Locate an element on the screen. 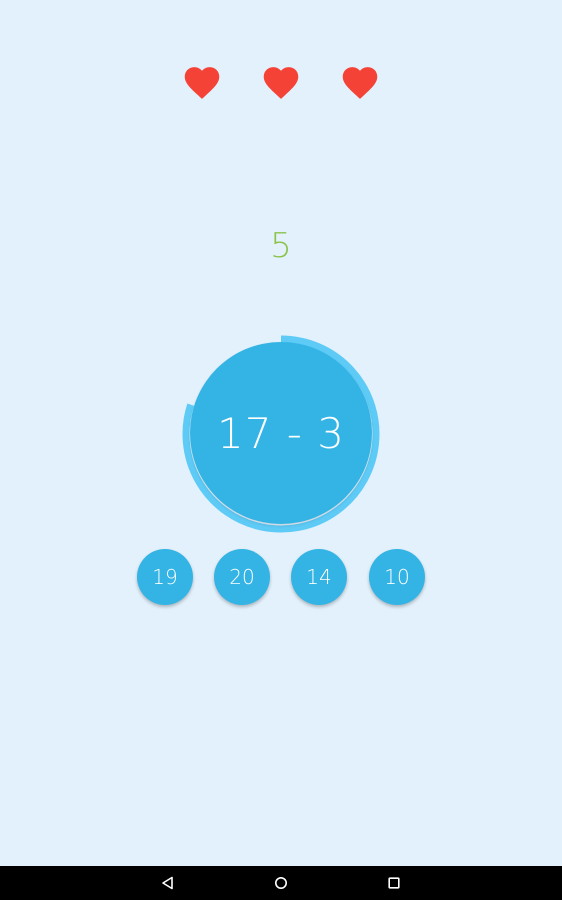  home-button is located at coordinates (281, 883).